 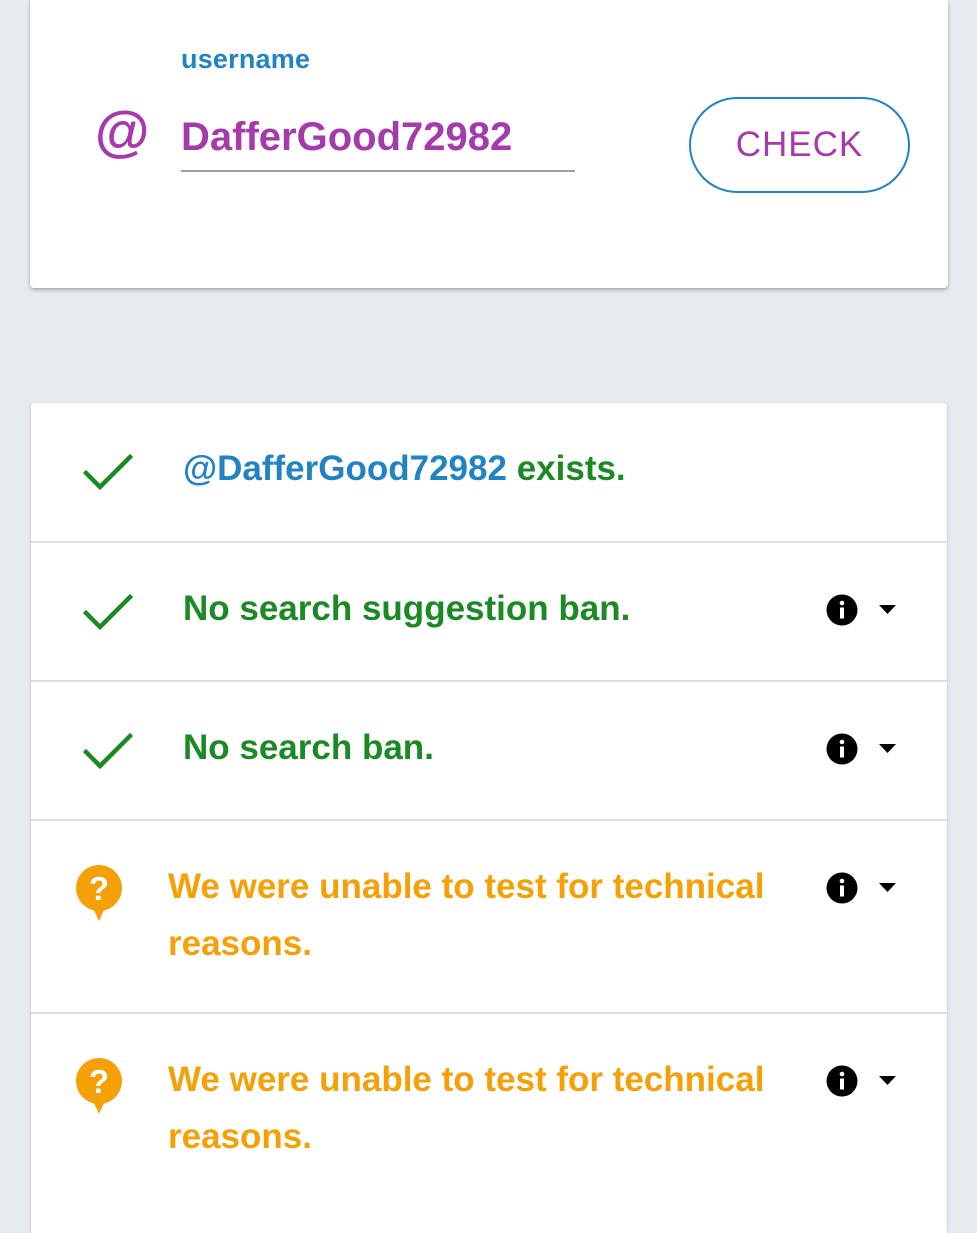 What do you see at coordinates (799, 145) in the screenshot?
I see `check-button: CHECK` at bounding box center [799, 145].